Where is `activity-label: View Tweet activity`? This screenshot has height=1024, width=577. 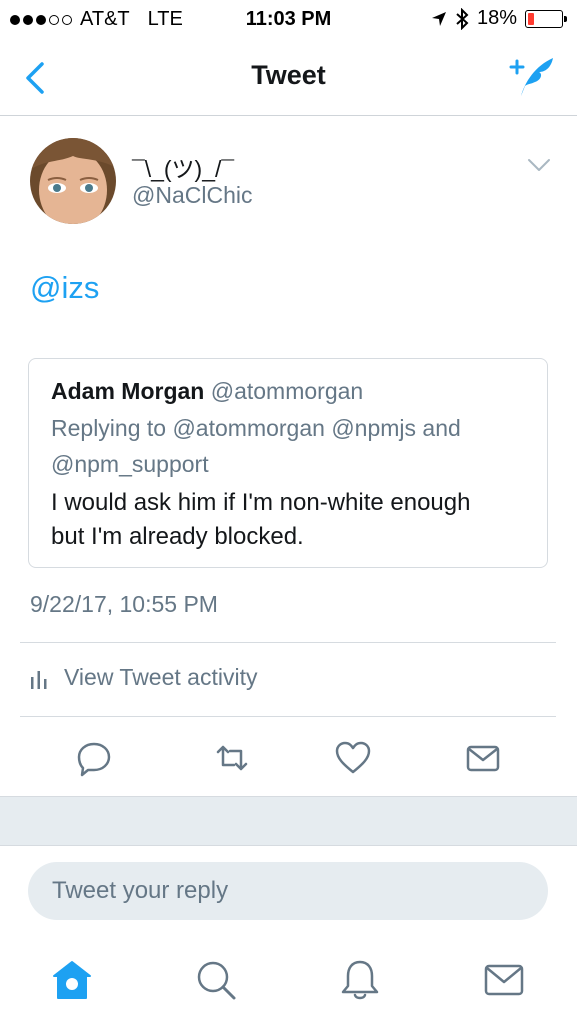
activity-label: View Tweet activity is located at coordinates (161, 677).